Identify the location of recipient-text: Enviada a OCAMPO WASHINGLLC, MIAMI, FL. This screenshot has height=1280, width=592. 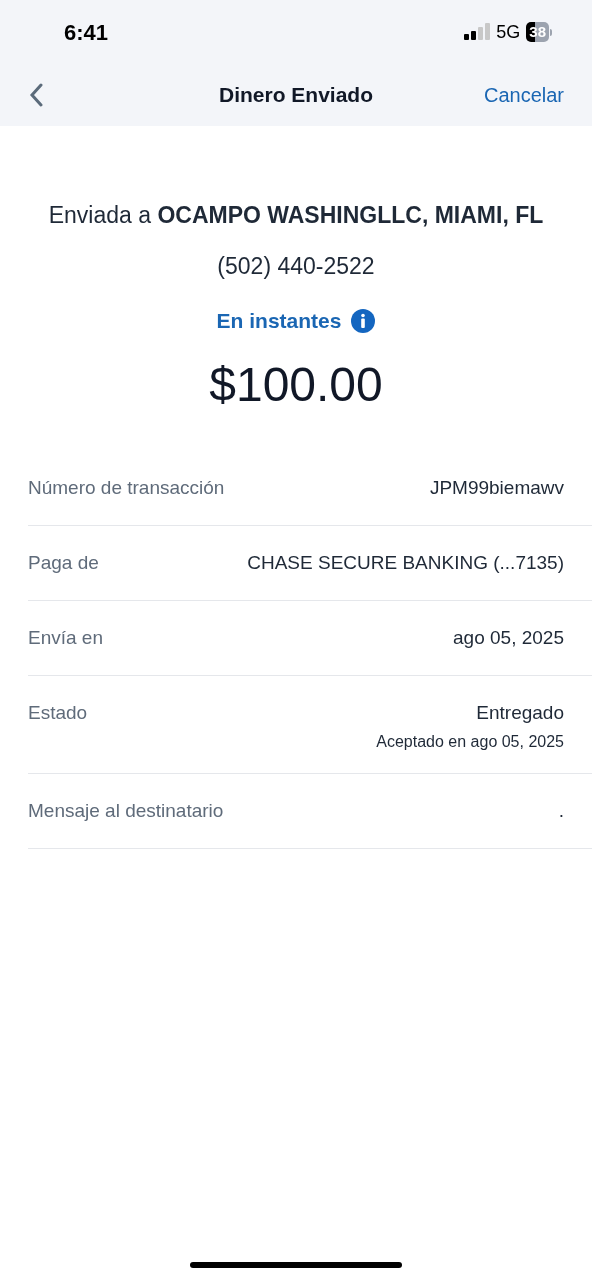
(296, 215).